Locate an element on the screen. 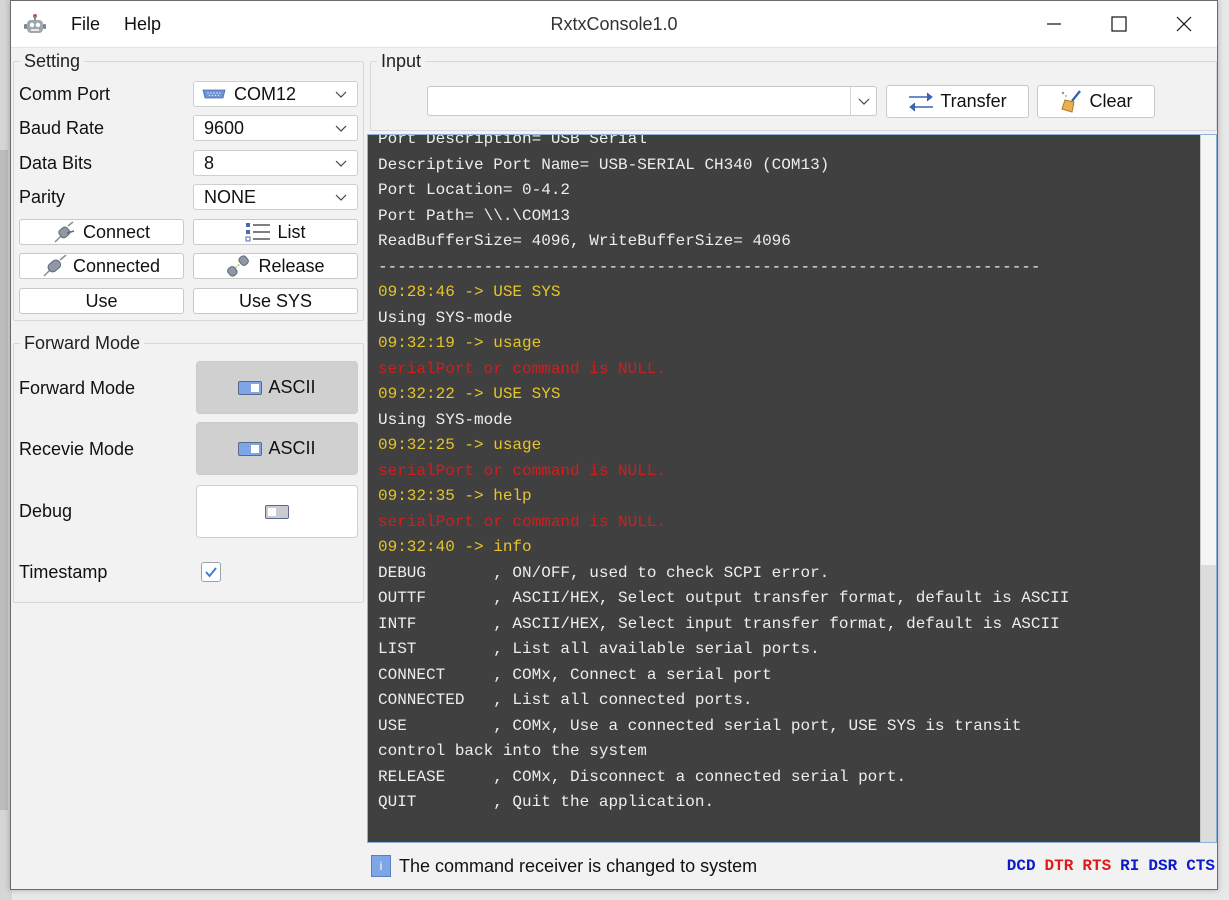 The image size is (1229, 900). console-line: CONNECTED , List all connected ports. is located at coordinates (565, 700).